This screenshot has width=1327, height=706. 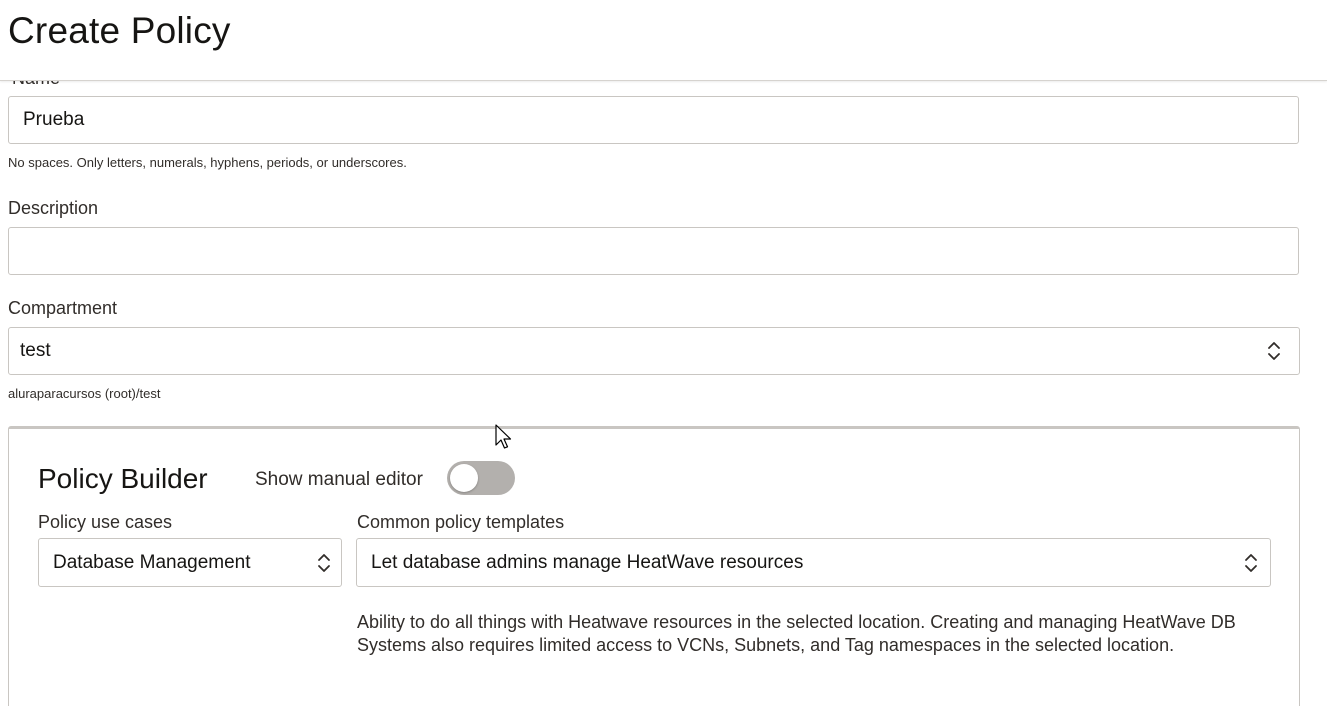 What do you see at coordinates (152, 562) in the screenshot?
I see `policy-use-cases-value: Database Management` at bounding box center [152, 562].